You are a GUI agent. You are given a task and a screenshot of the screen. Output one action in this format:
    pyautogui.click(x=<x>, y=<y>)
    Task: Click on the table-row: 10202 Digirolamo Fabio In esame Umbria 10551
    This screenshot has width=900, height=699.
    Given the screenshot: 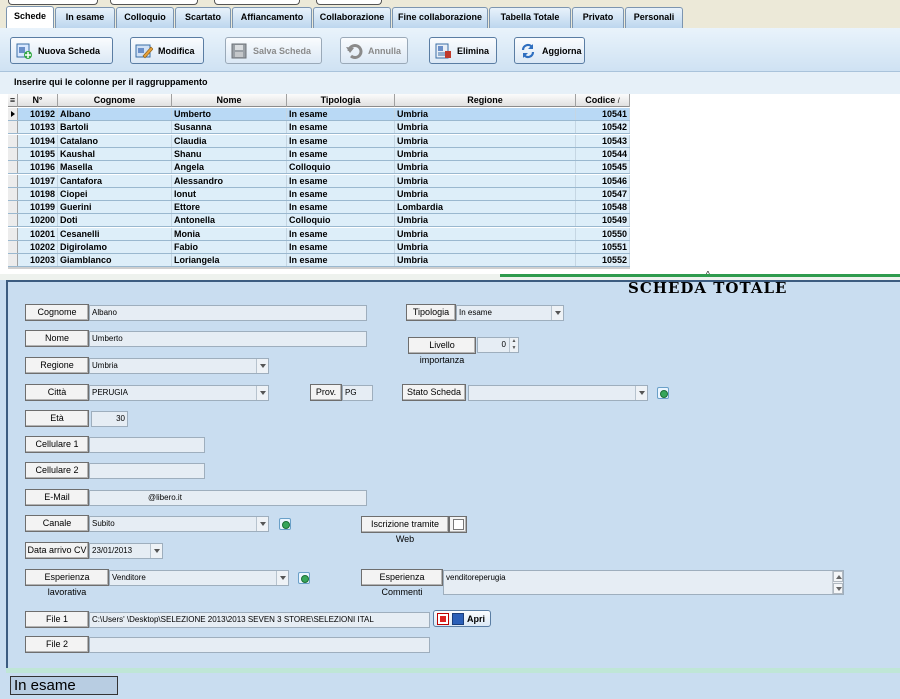 What is the action you would take?
    pyautogui.click(x=319, y=247)
    